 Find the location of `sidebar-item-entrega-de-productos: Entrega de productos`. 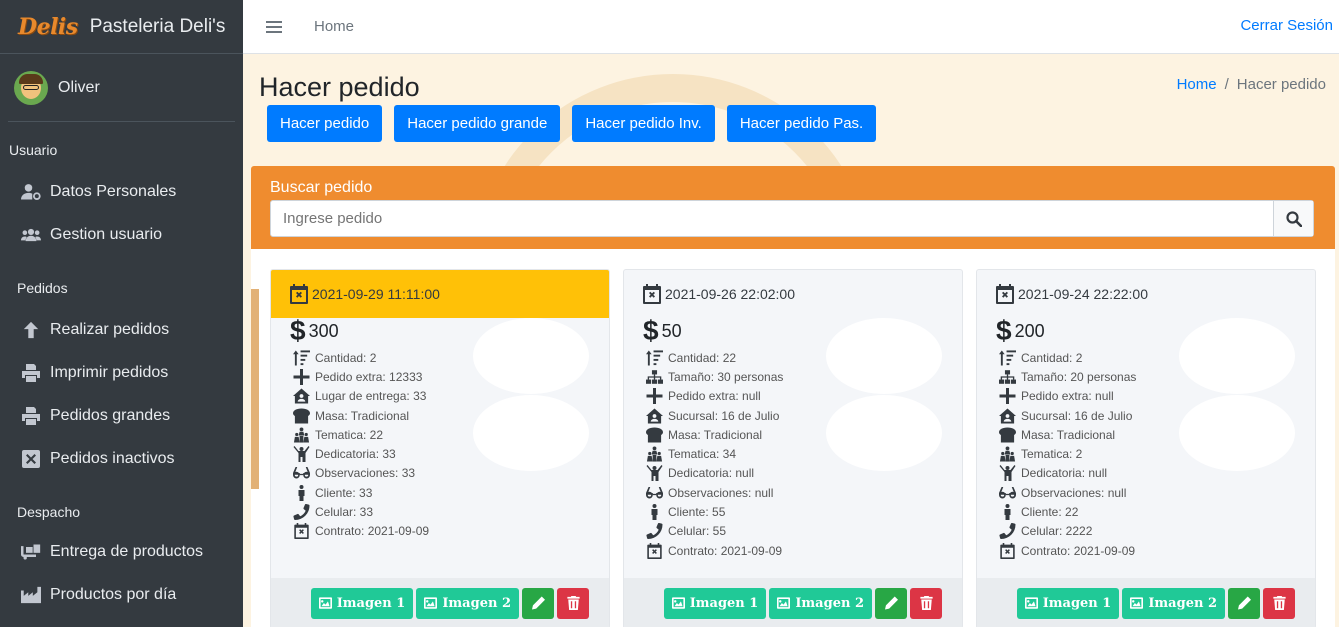

sidebar-item-entrega-de-productos: Entrega de productos is located at coordinates (121, 551).